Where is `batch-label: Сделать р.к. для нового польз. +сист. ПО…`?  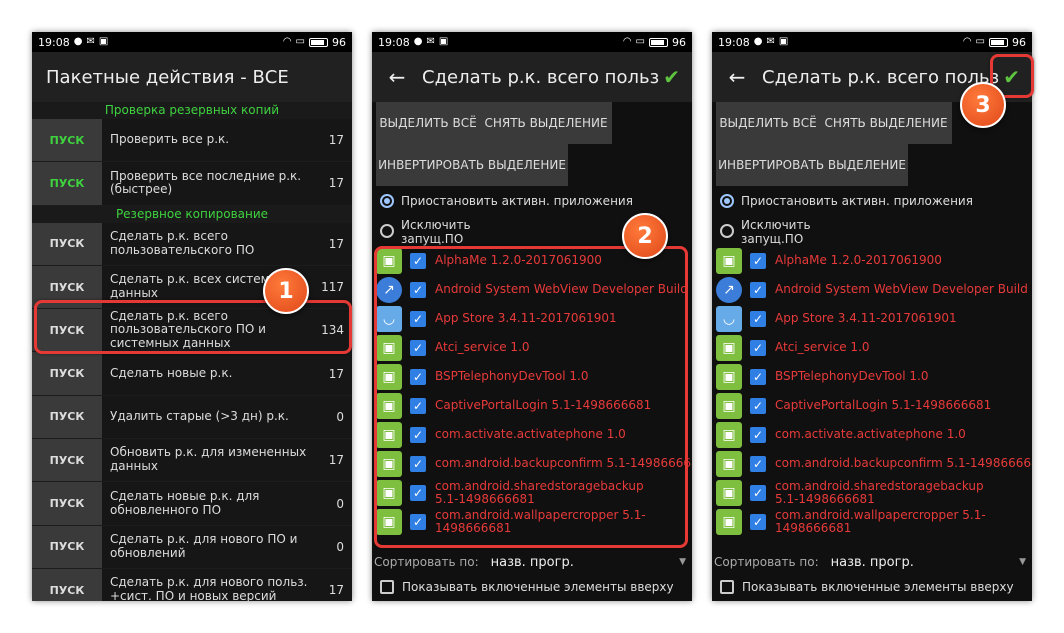
batch-label: Сделать р.к. для нового польз. +сист. ПО… is located at coordinates (209, 588).